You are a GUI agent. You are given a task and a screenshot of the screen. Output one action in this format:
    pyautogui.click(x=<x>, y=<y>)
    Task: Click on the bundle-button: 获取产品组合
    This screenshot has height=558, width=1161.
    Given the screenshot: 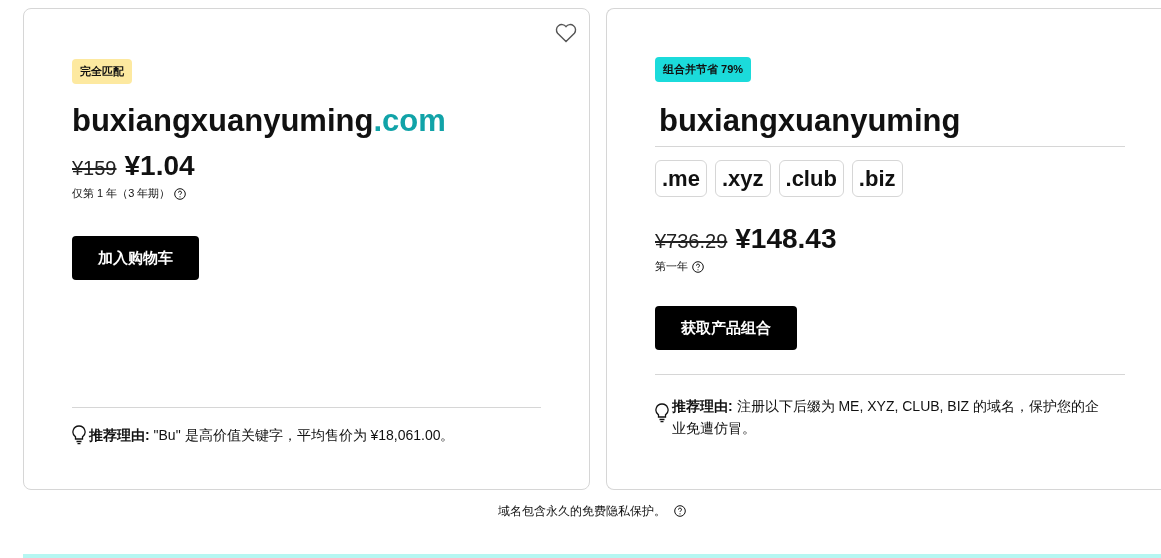 What is the action you would take?
    pyautogui.click(x=726, y=327)
    